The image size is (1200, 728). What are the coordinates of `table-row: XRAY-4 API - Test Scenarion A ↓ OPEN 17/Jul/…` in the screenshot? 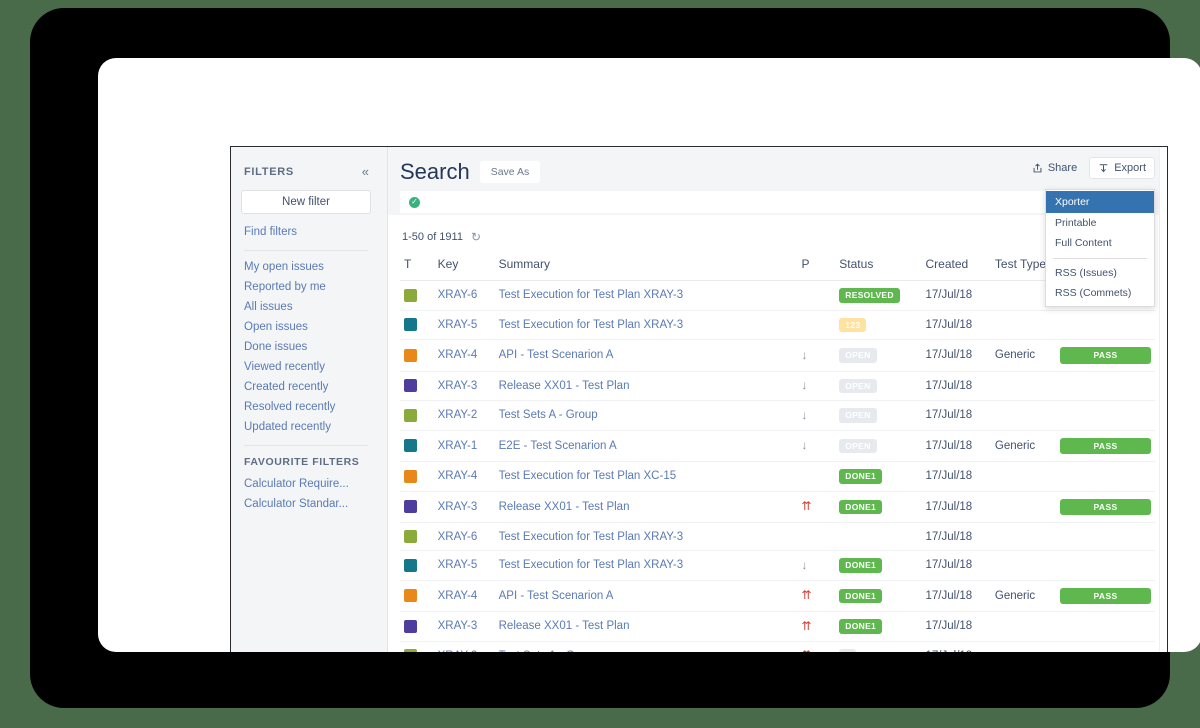 It's located at (777, 355).